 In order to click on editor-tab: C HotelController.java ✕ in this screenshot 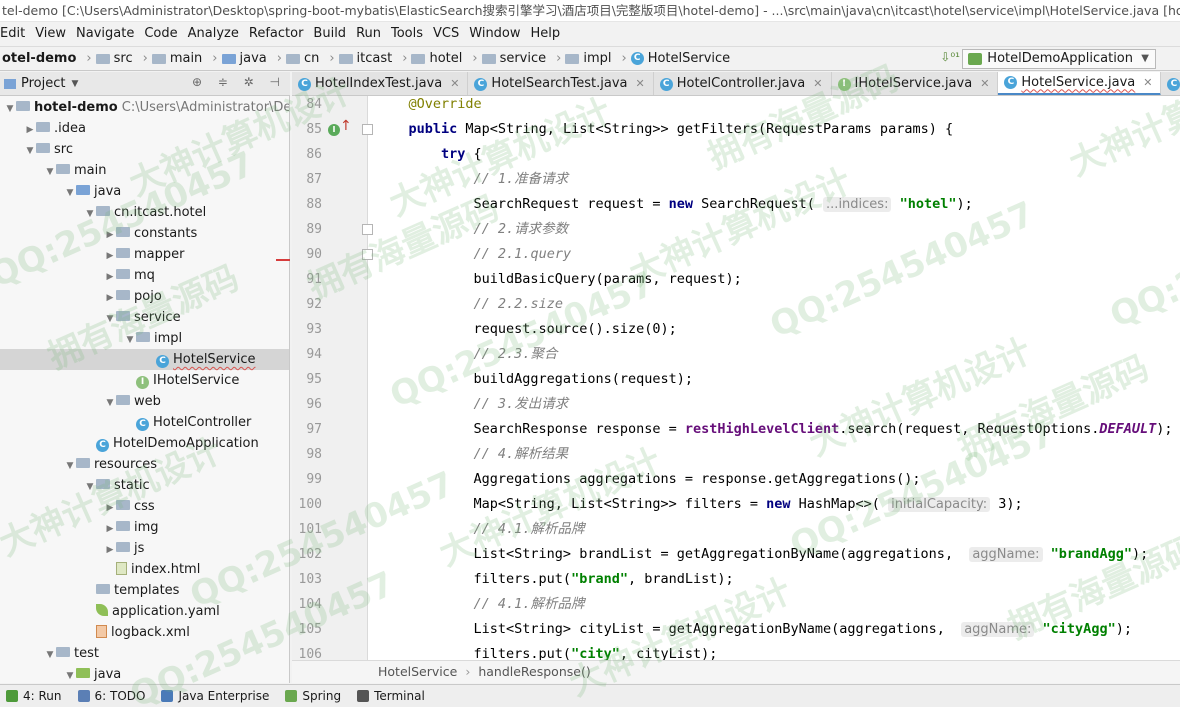, I will do `click(743, 83)`.